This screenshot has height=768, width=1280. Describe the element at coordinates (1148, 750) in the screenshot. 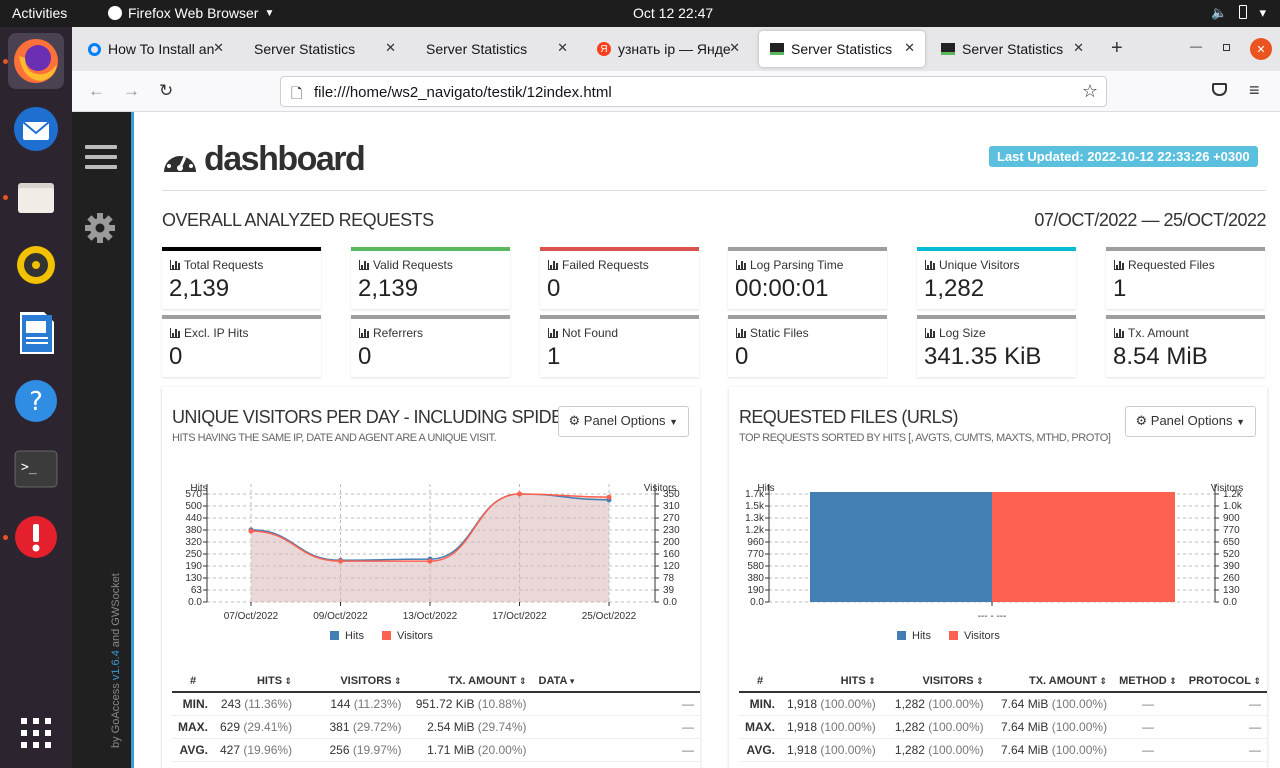

I see `method-cell: —` at that location.